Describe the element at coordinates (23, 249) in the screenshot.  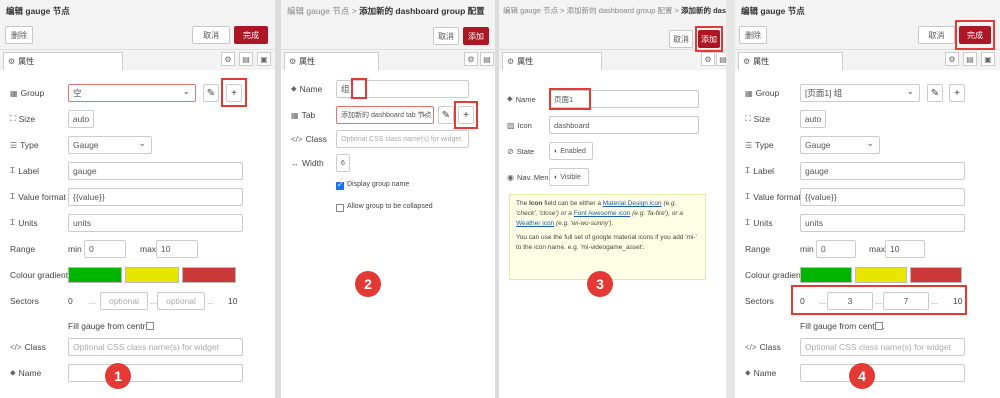
I see `range-label: Range` at that location.